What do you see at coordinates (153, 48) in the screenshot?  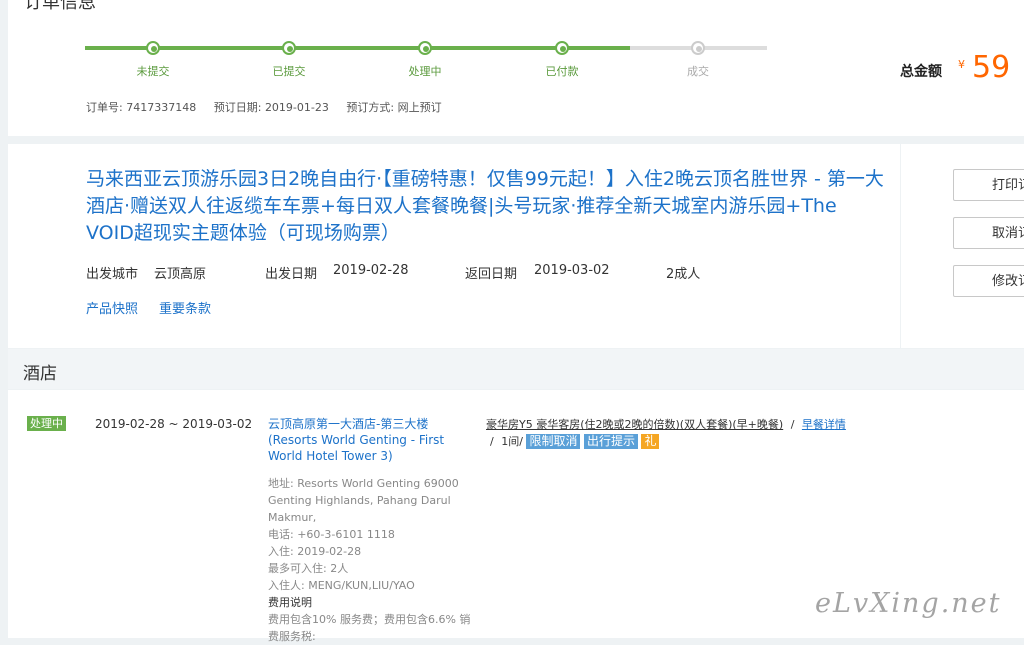 I see `step-dot-unsubmitted` at bounding box center [153, 48].